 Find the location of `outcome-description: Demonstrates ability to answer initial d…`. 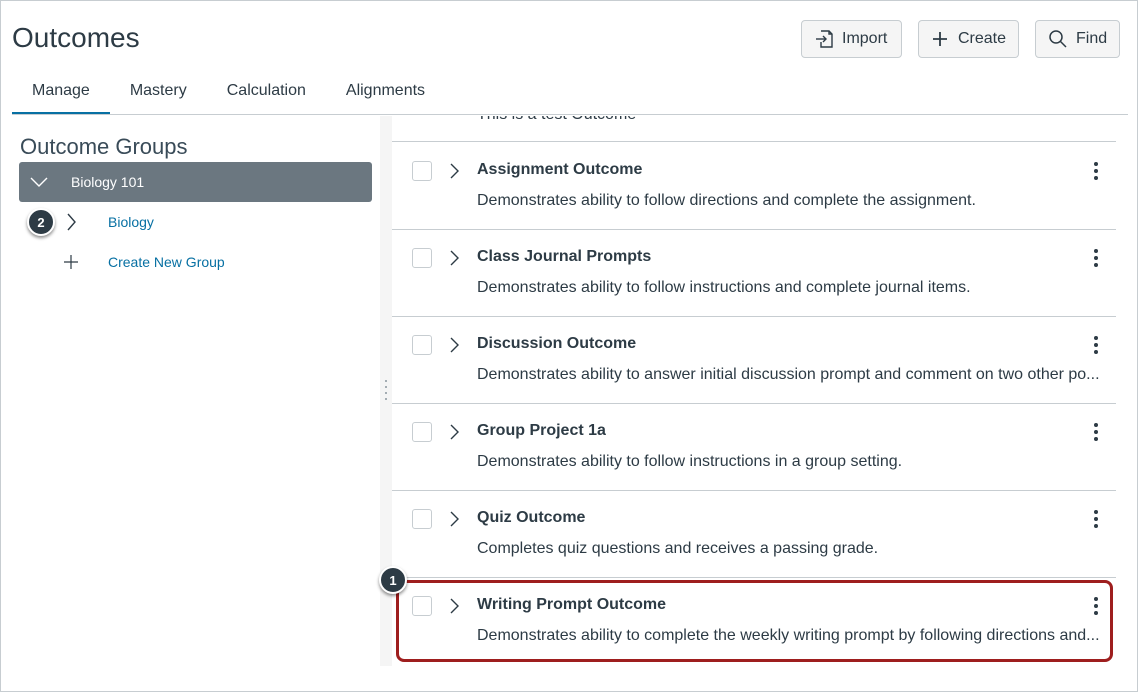

outcome-description: Demonstrates ability to answer initial d… is located at coordinates (788, 374).